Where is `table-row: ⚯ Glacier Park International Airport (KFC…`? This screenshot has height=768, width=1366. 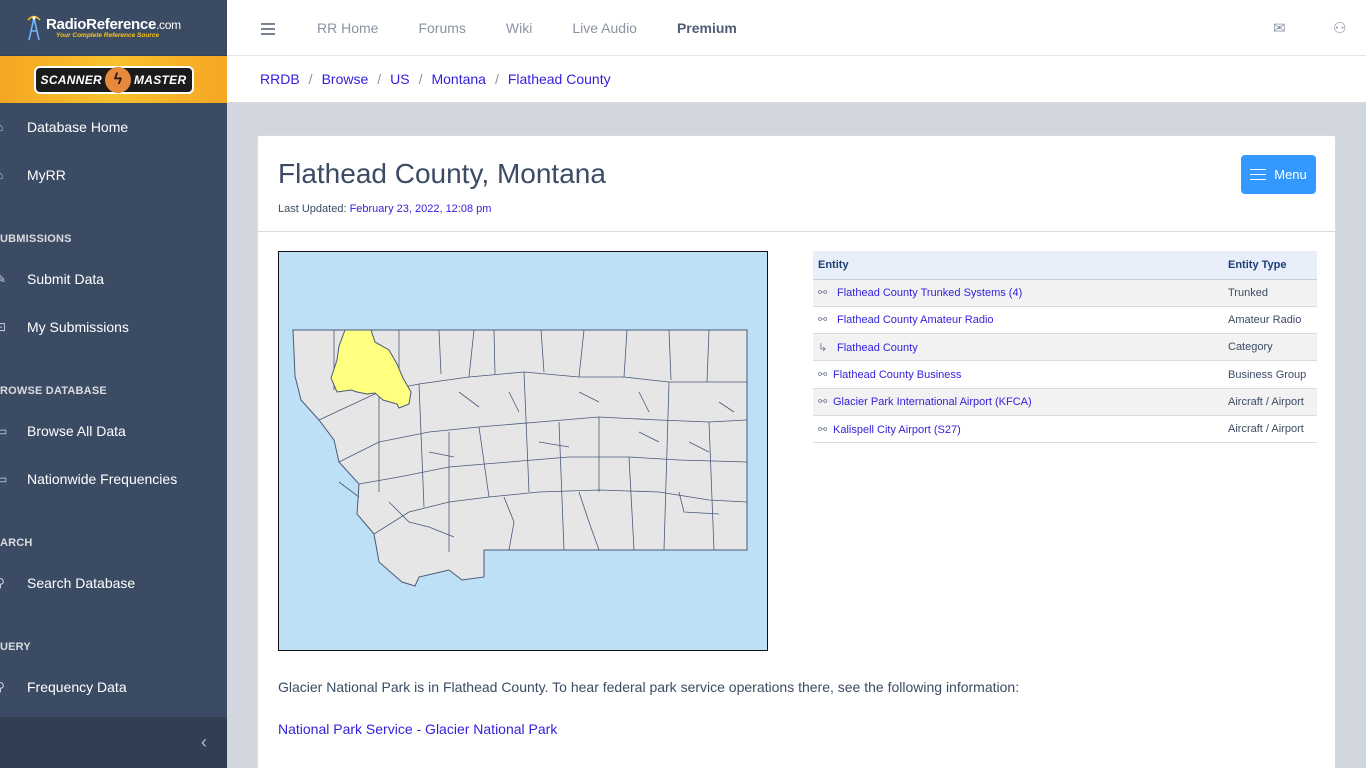
table-row: ⚯ Glacier Park International Airport (KFC… is located at coordinates (1065, 402).